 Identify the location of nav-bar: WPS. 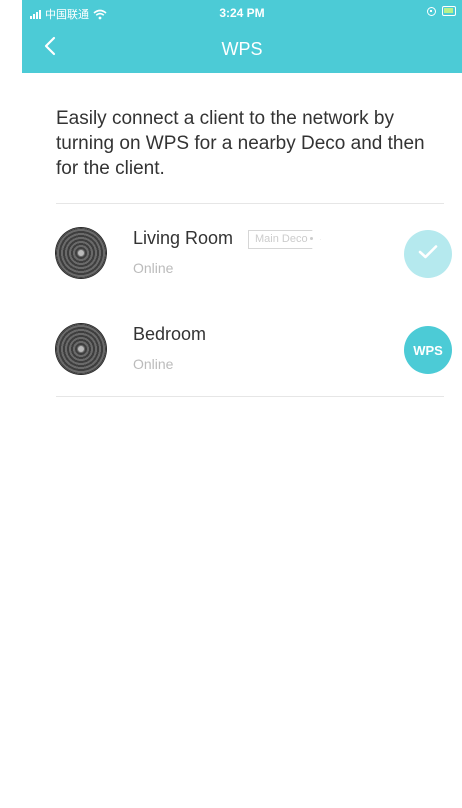
(242, 48).